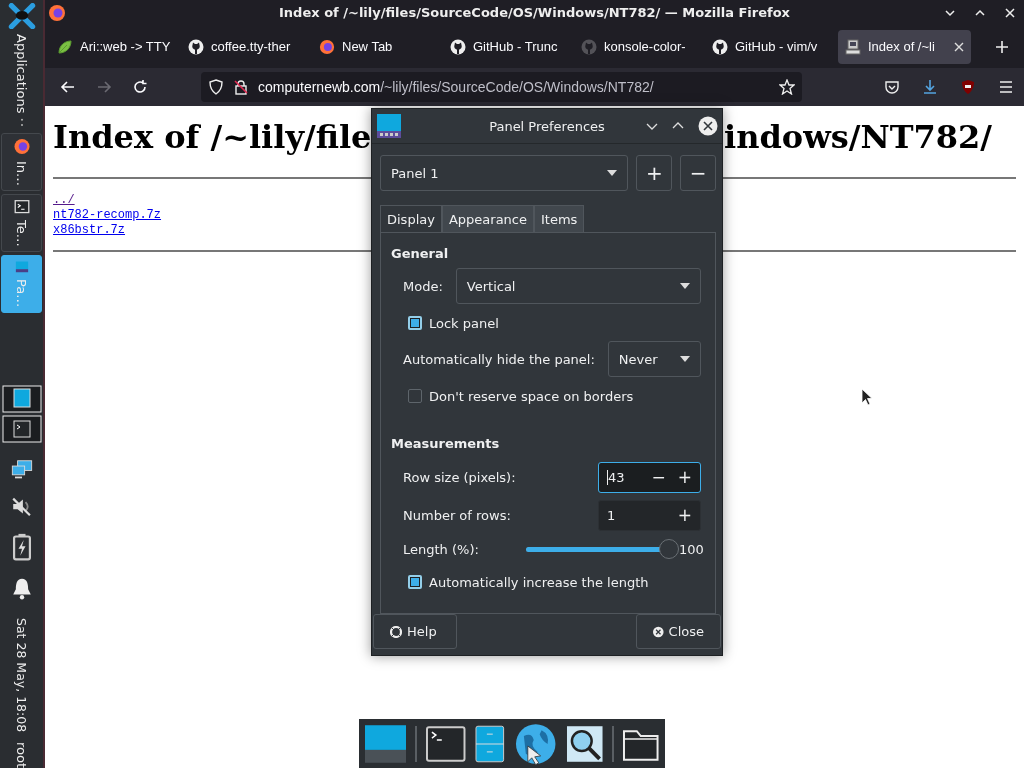  What do you see at coordinates (787, 87) in the screenshot?
I see `star-icon` at bounding box center [787, 87].